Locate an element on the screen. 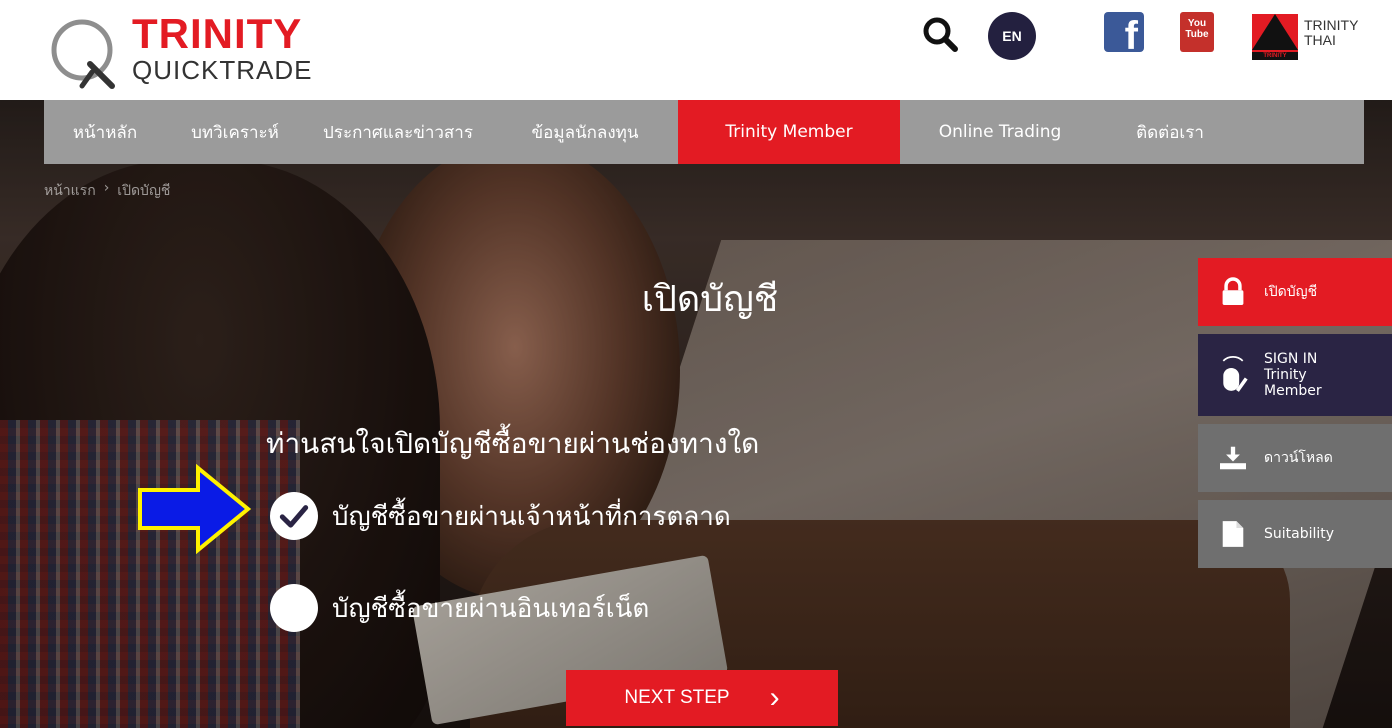 This screenshot has width=1392, height=728. side-suitability-label: Suitability is located at coordinates (1299, 534).